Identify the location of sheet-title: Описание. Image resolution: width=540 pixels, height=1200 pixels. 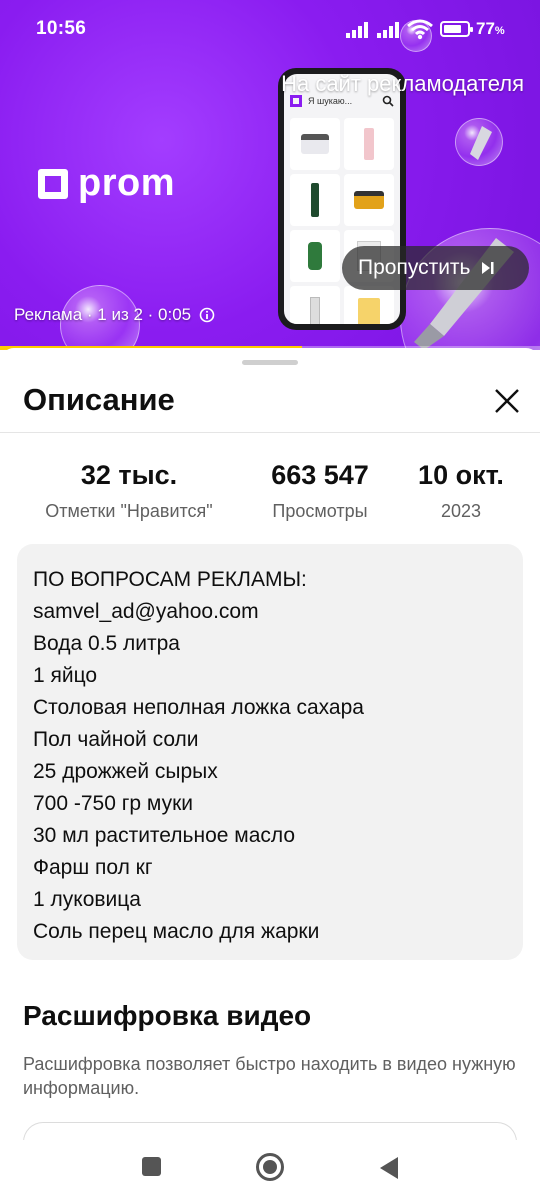
(99, 399).